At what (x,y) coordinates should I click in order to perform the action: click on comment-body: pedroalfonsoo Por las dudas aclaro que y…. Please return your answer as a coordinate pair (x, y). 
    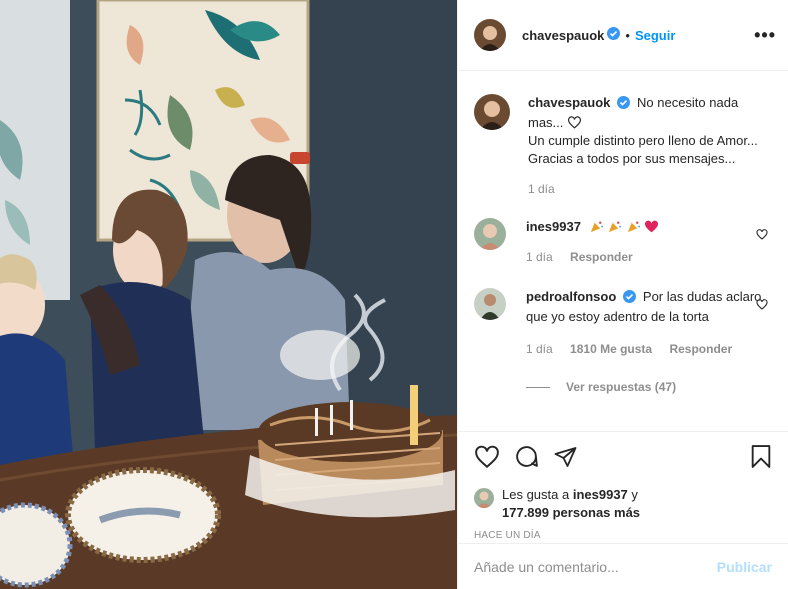
    Looking at the image, I should click on (649, 323).